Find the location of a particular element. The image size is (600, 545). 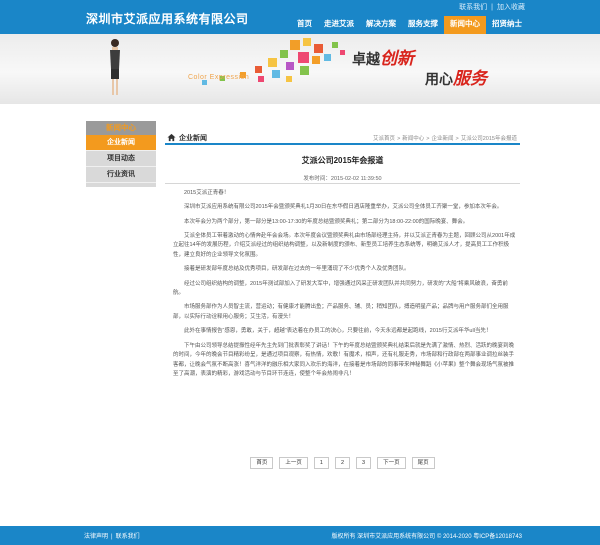

section-title: 企业新闻 is located at coordinates (193, 138).